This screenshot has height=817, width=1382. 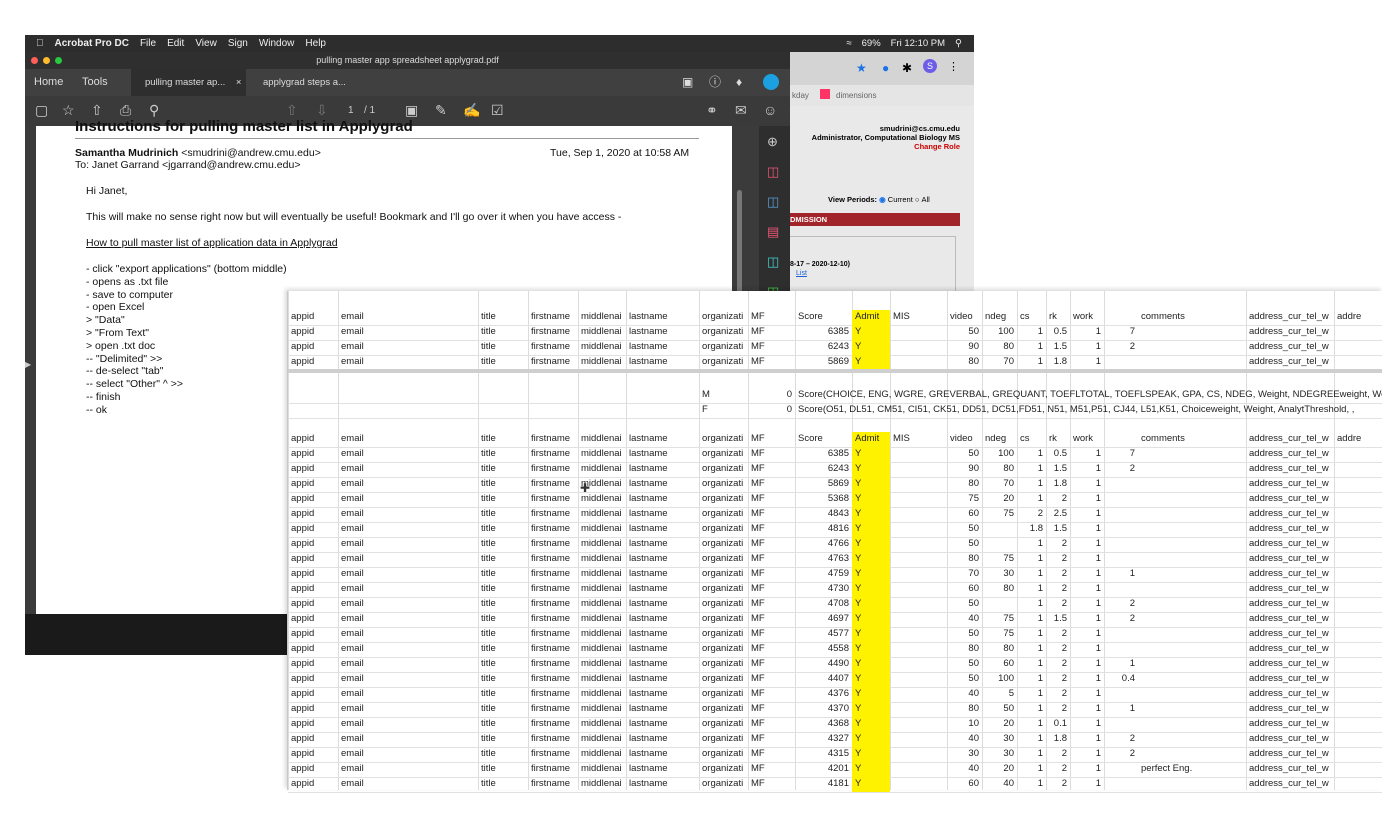 What do you see at coordinates (958, 43) in the screenshot?
I see `spotlight-icon: ⚲` at bounding box center [958, 43].